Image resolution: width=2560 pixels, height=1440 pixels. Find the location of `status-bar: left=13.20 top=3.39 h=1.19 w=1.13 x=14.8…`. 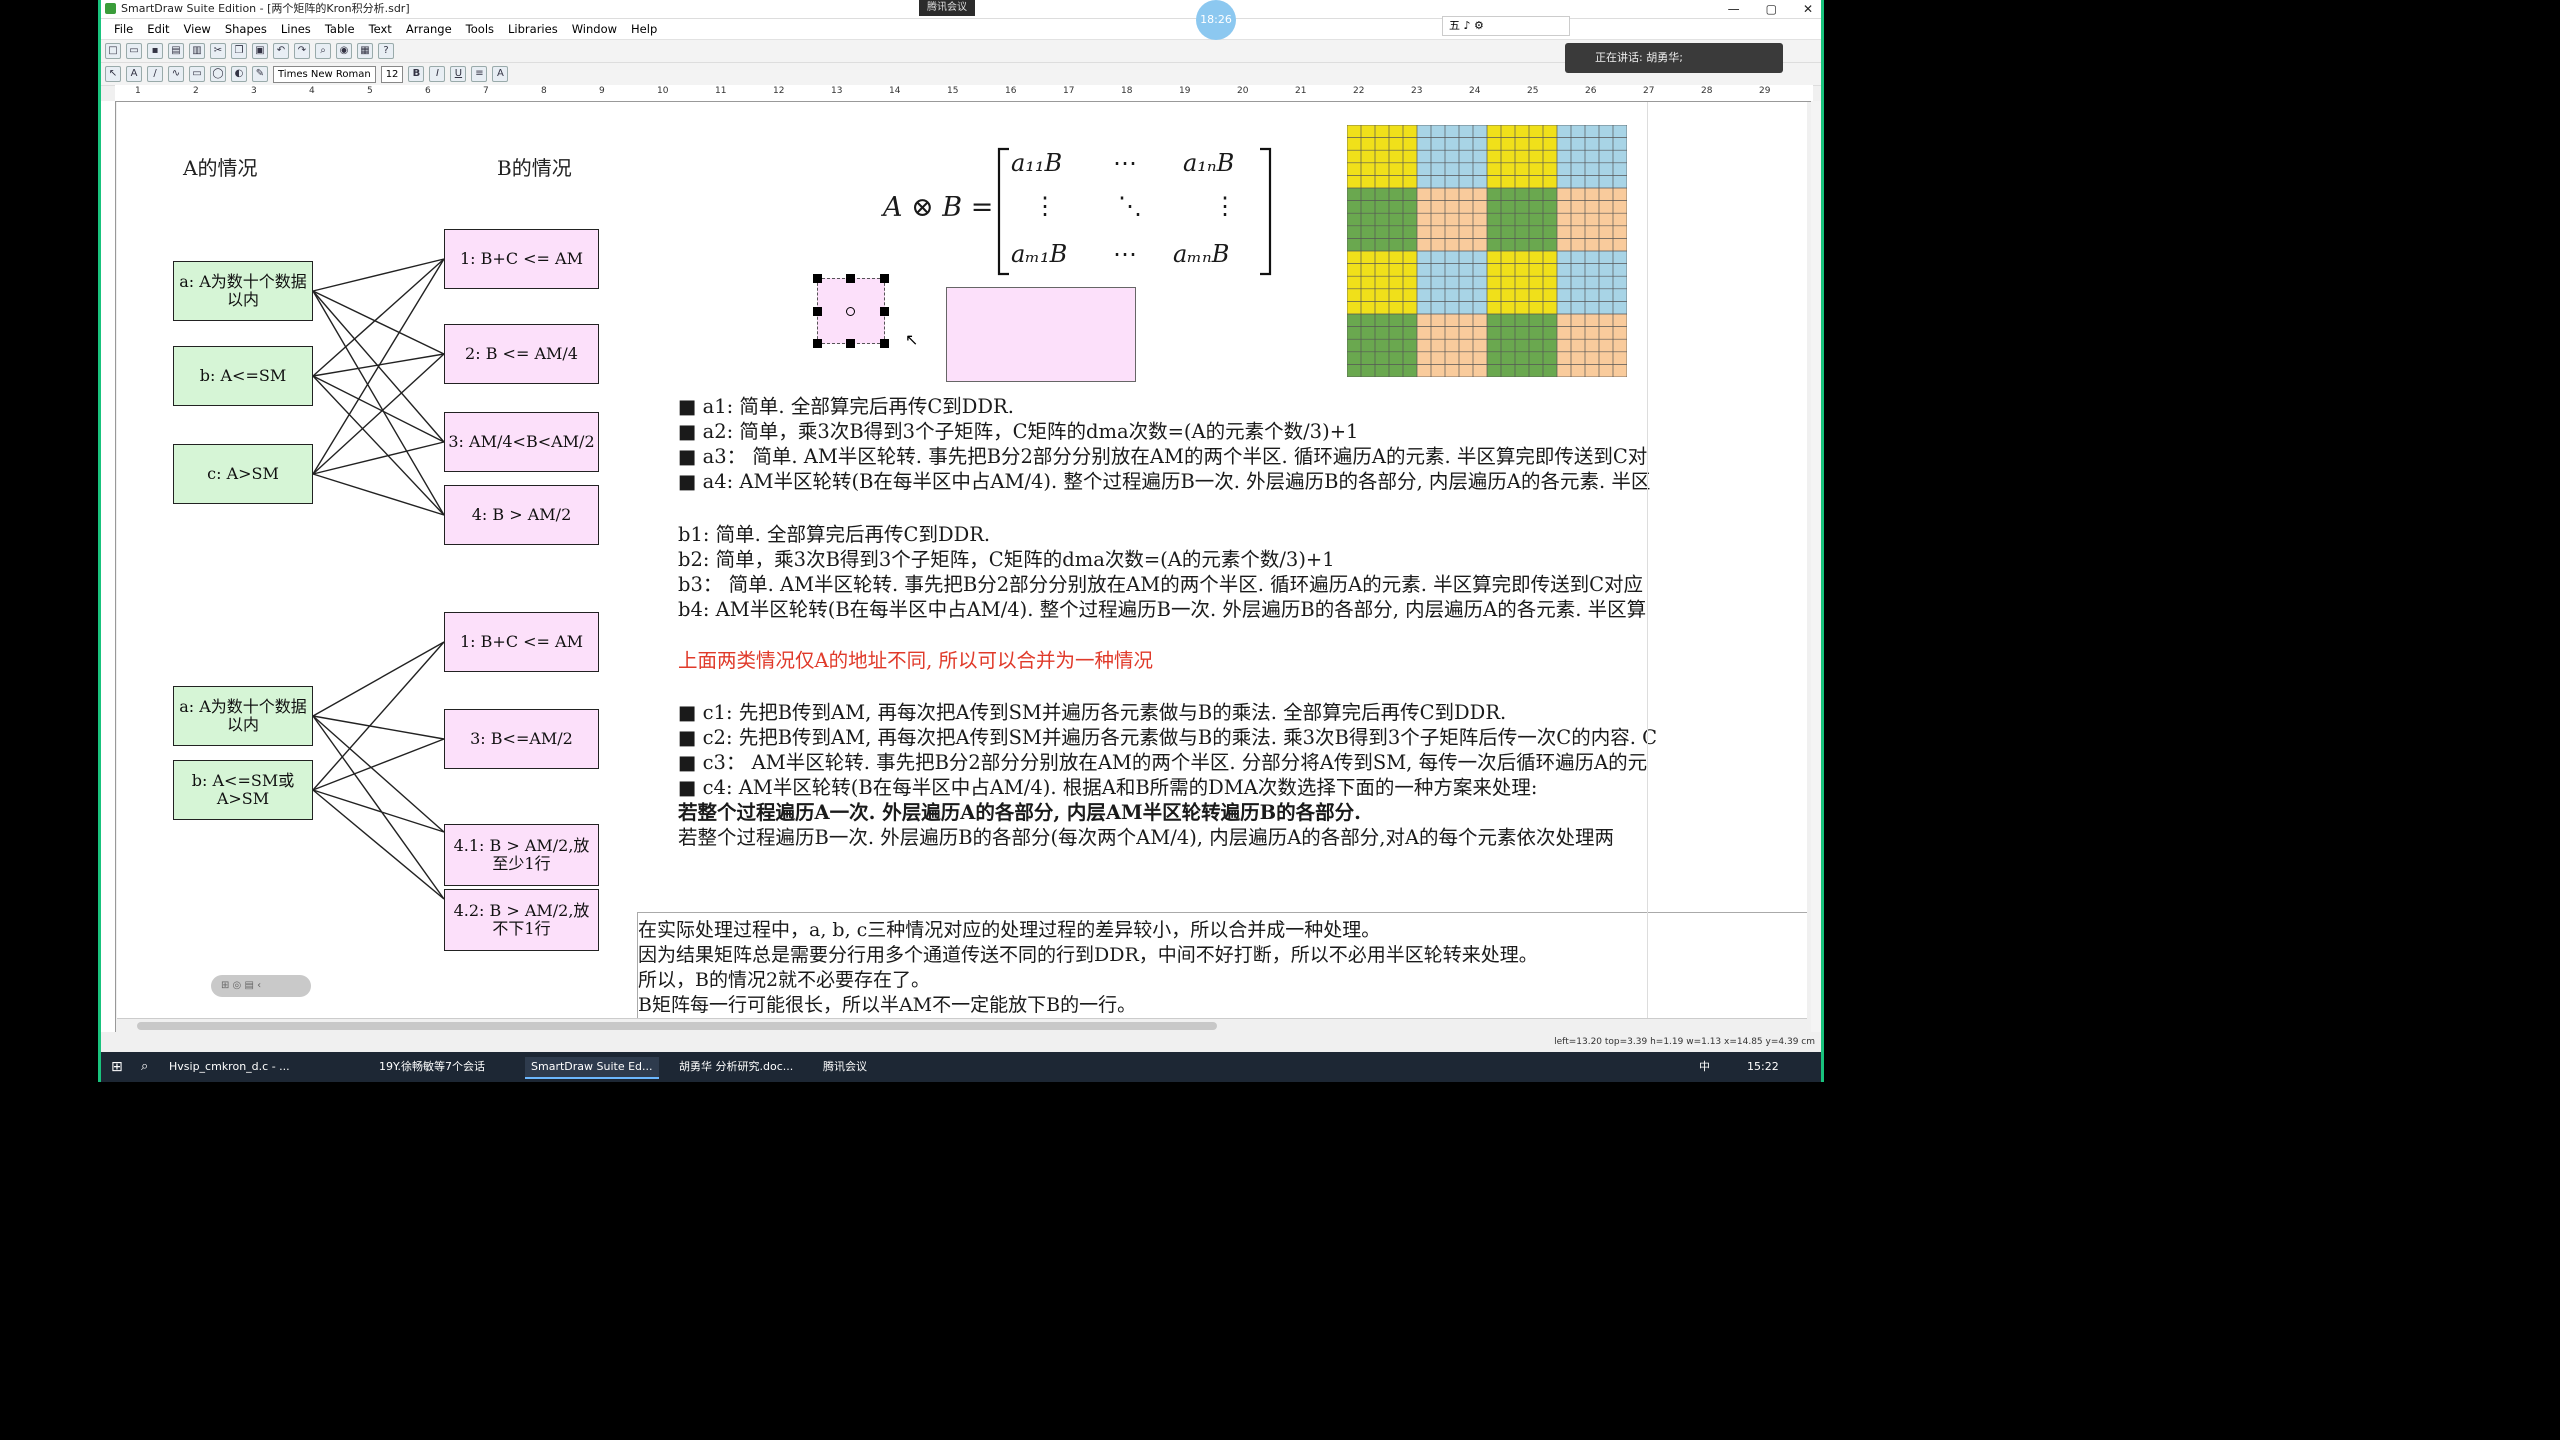

status-bar: left=13.20 top=3.39 h=1.19 w=1.13 x=14.8… is located at coordinates (961, 1043).